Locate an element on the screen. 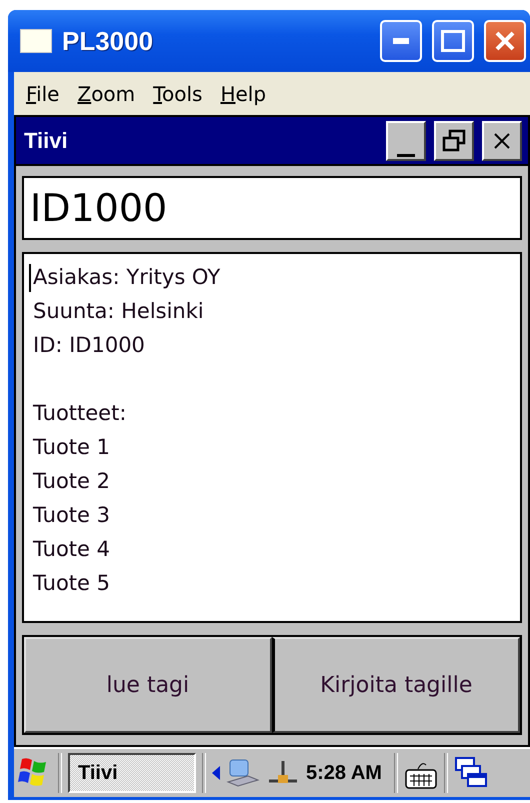 This screenshot has height=803, width=530. details-line: ID: ID1000 is located at coordinates (89, 345).